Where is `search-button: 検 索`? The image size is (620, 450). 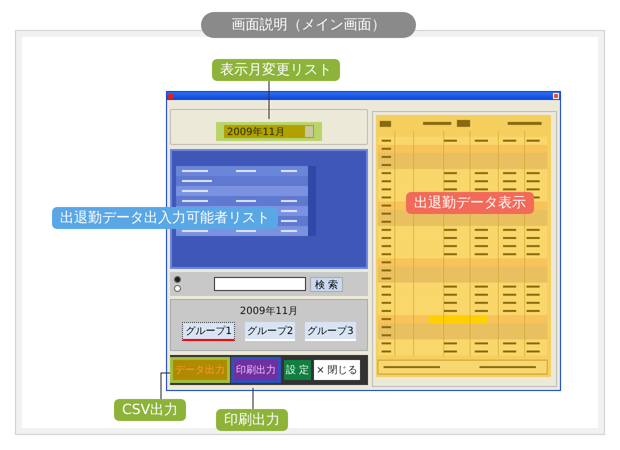 search-button: 検 索 is located at coordinates (327, 284).